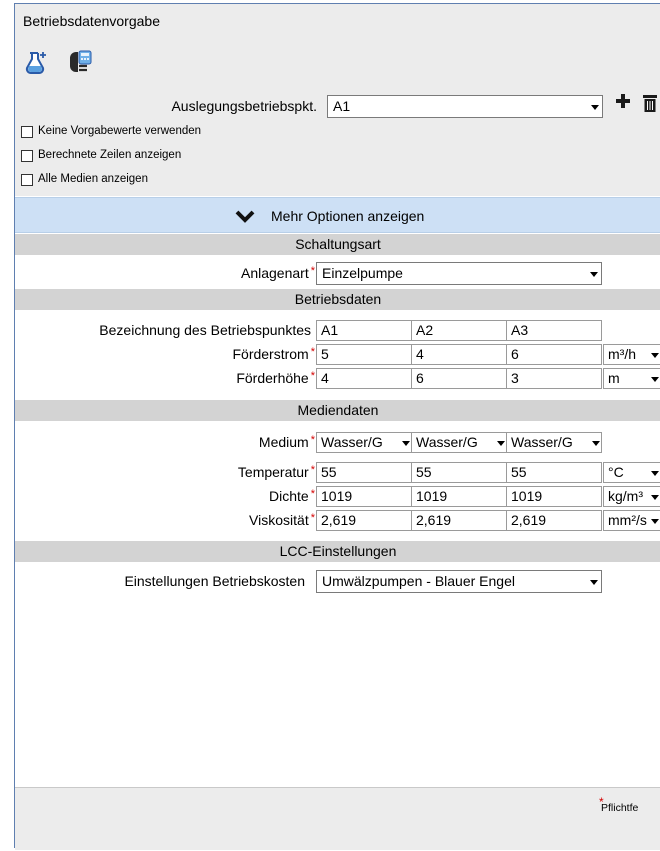  I want to click on design-point-value: A1, so click(342, 106).